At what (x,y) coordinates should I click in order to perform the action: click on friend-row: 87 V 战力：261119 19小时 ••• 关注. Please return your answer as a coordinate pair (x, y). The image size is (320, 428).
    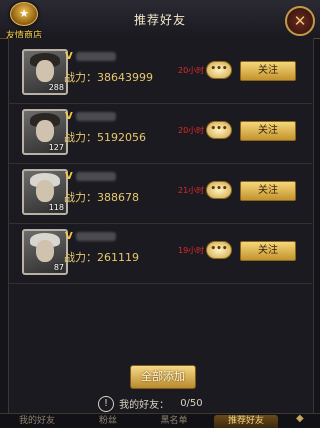
    Looking at the image, I should click on (160, 253).